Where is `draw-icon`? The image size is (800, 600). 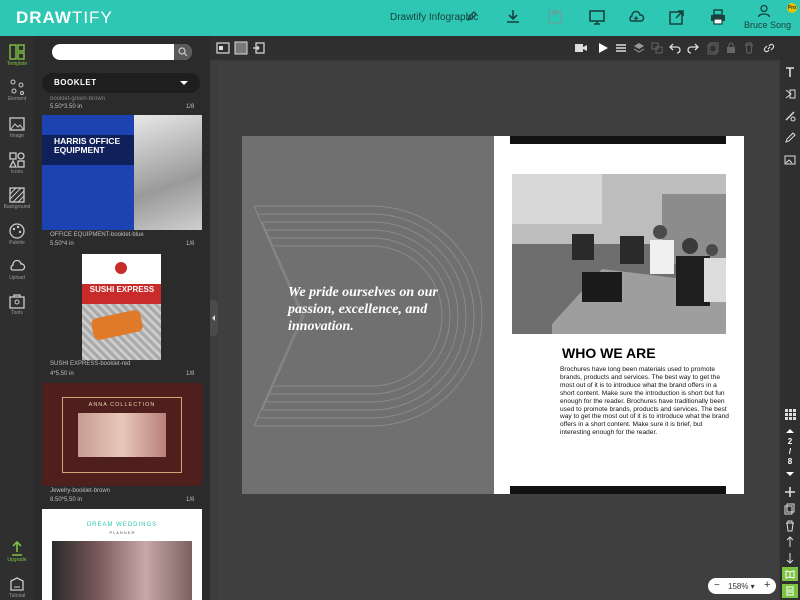
draw-icon is located at coordinates (790, 138).